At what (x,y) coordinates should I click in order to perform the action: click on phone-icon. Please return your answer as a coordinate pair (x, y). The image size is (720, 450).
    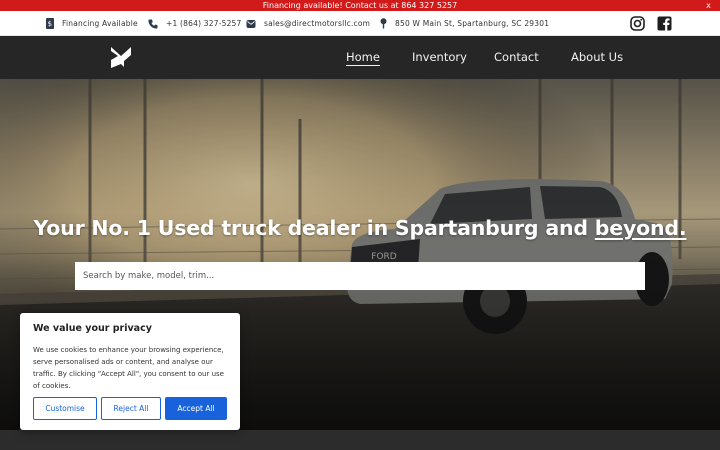
    Looking at the image, I should click on (153, 24).